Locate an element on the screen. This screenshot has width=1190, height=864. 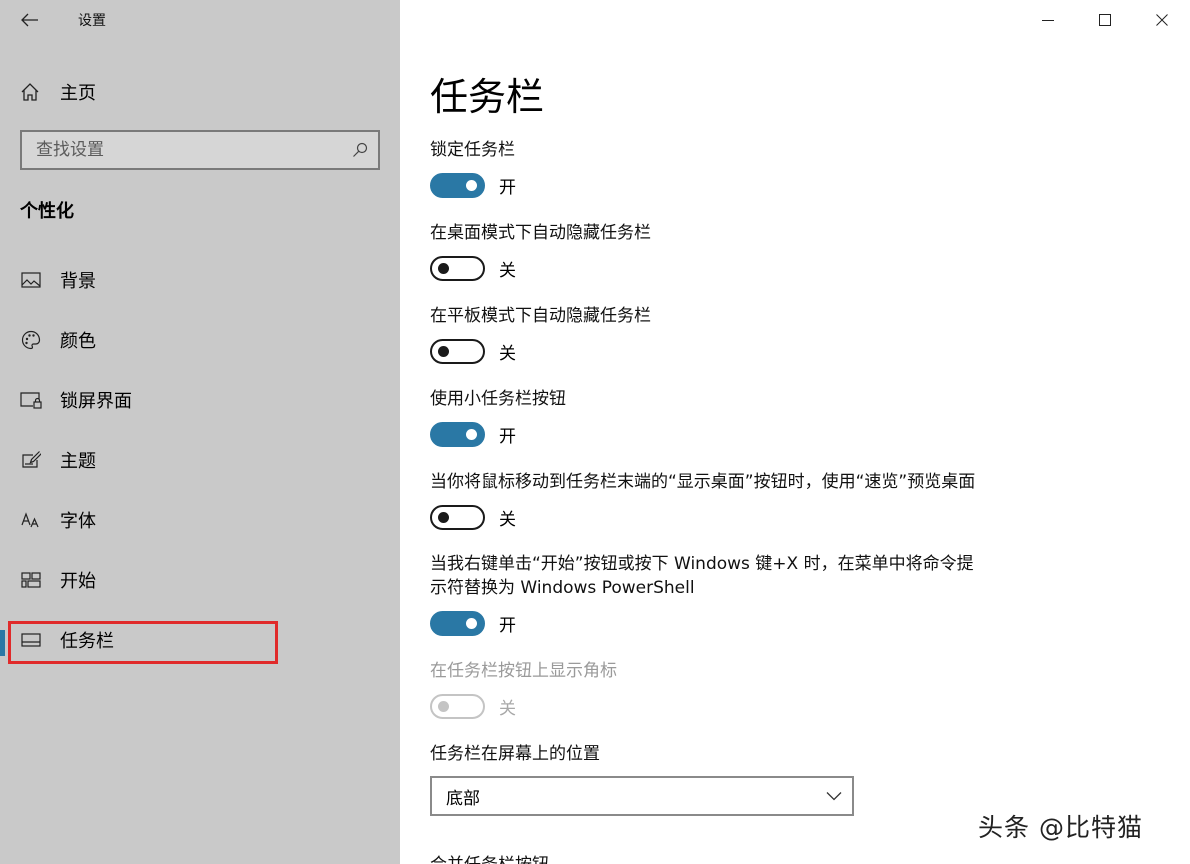
maximize-button is located at coordinates (1104, 20).